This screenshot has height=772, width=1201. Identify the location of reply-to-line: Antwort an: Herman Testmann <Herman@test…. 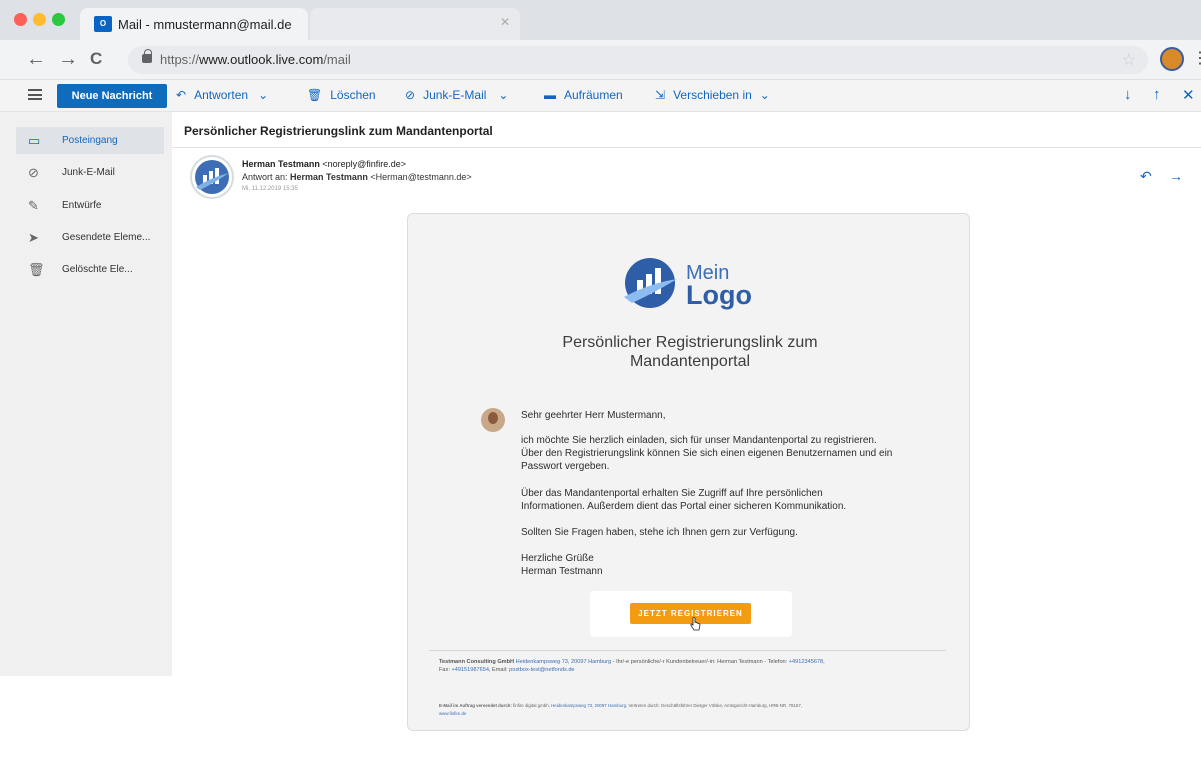
(357, 177).